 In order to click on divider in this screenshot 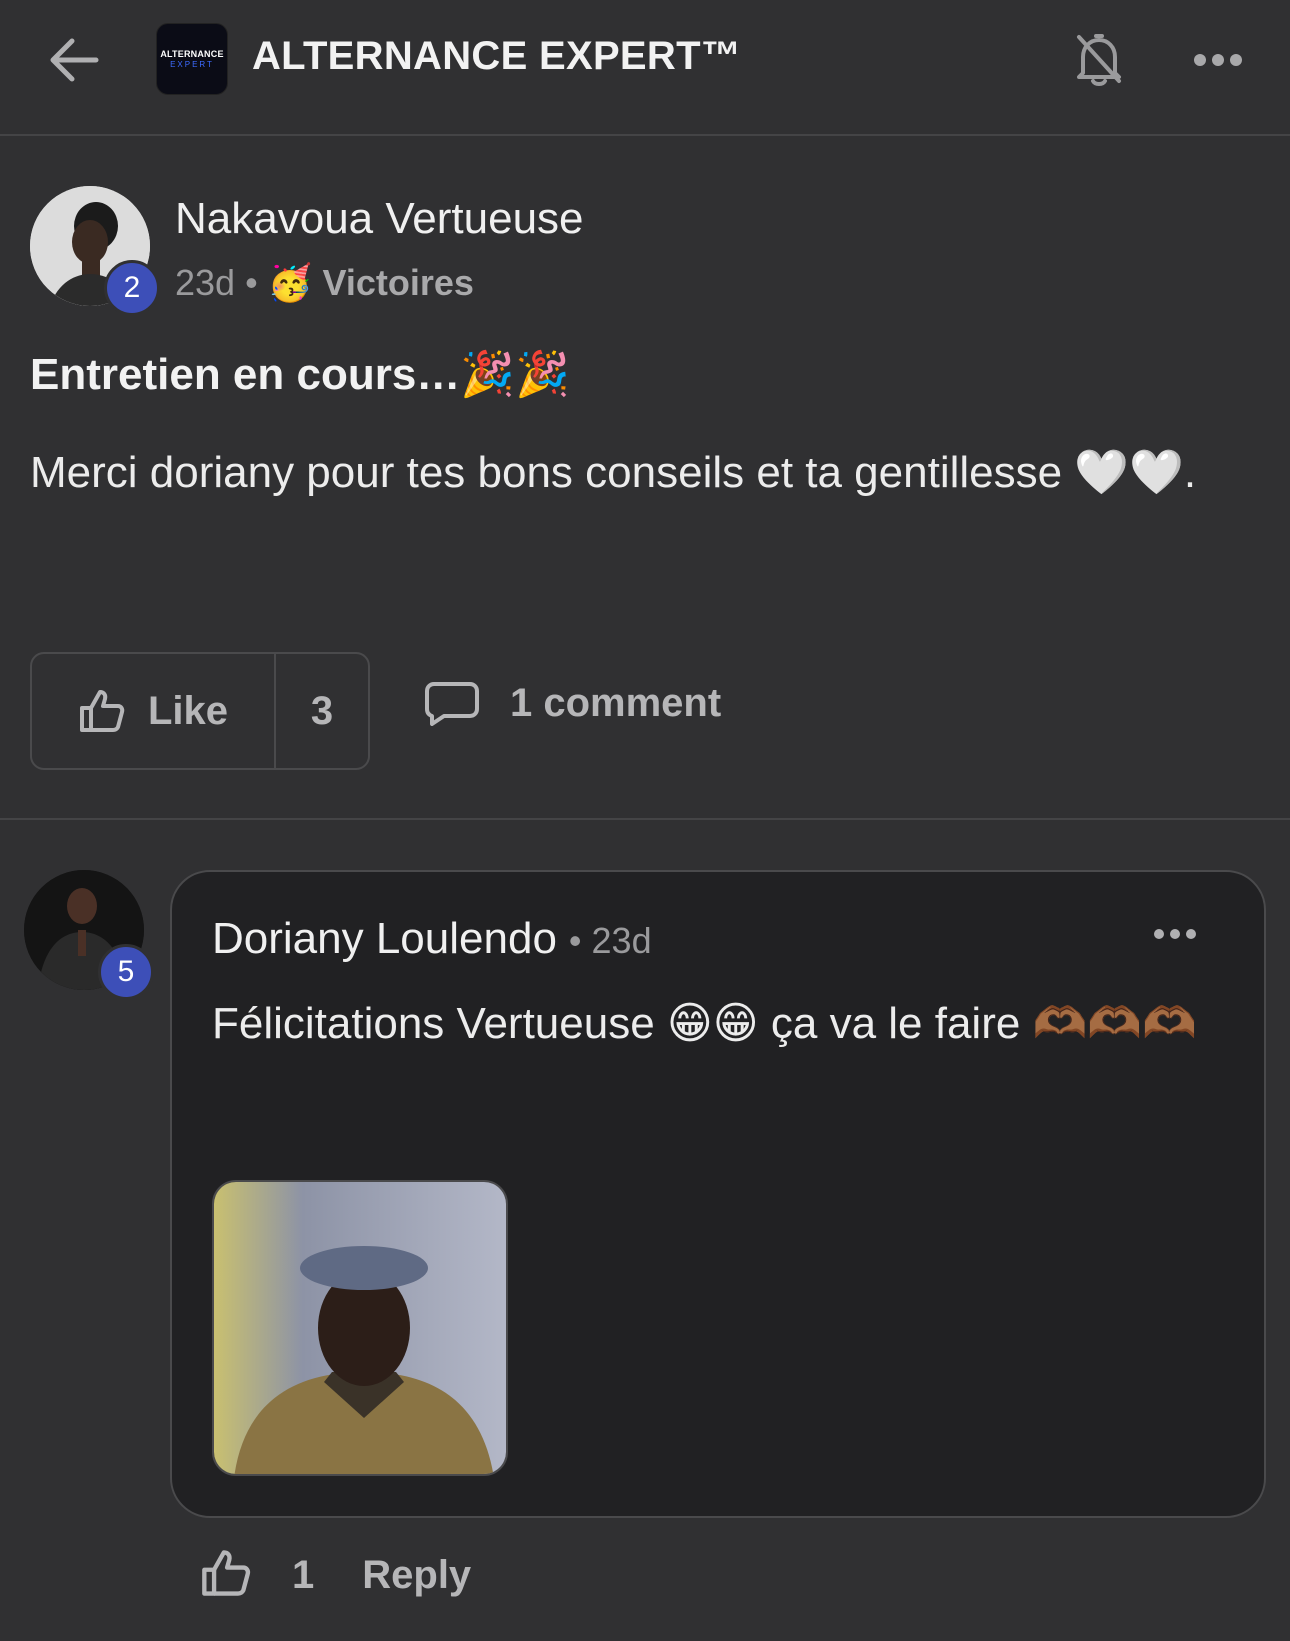, I will do `click(645, 819)`.